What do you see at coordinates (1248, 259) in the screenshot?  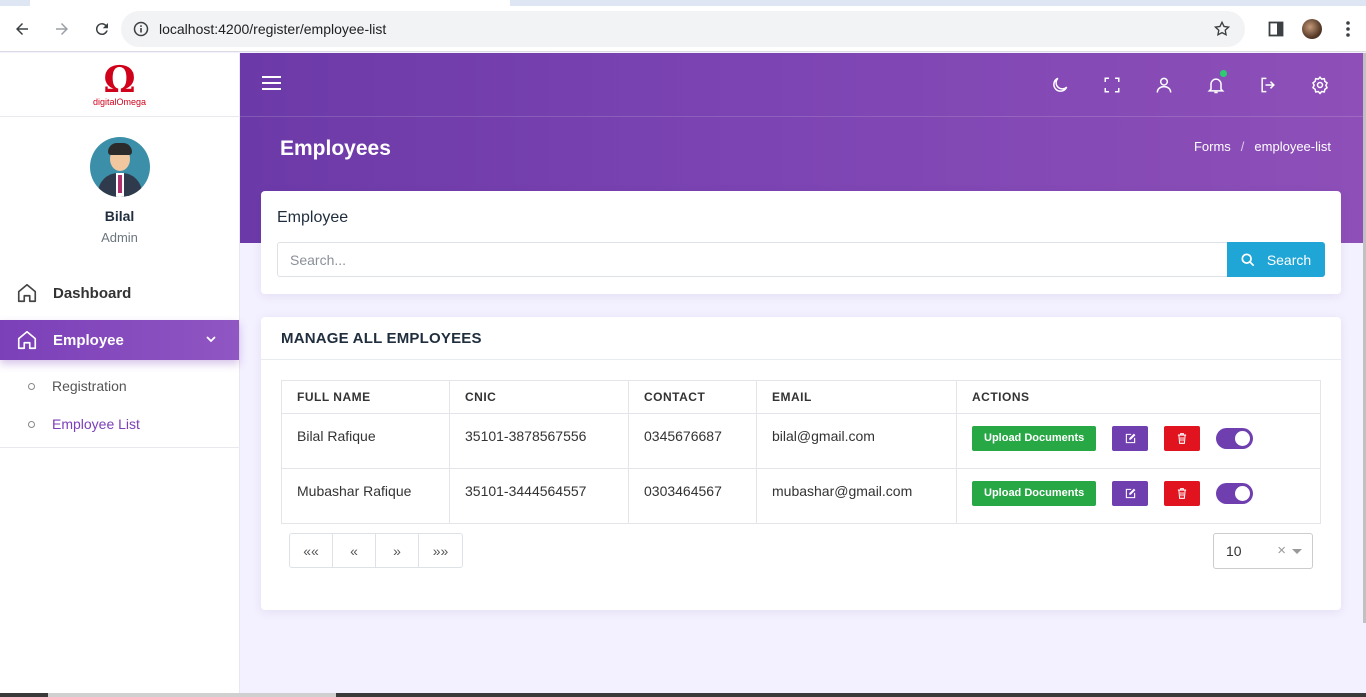 I see `search-icon` at bounding box center [1248, 259].